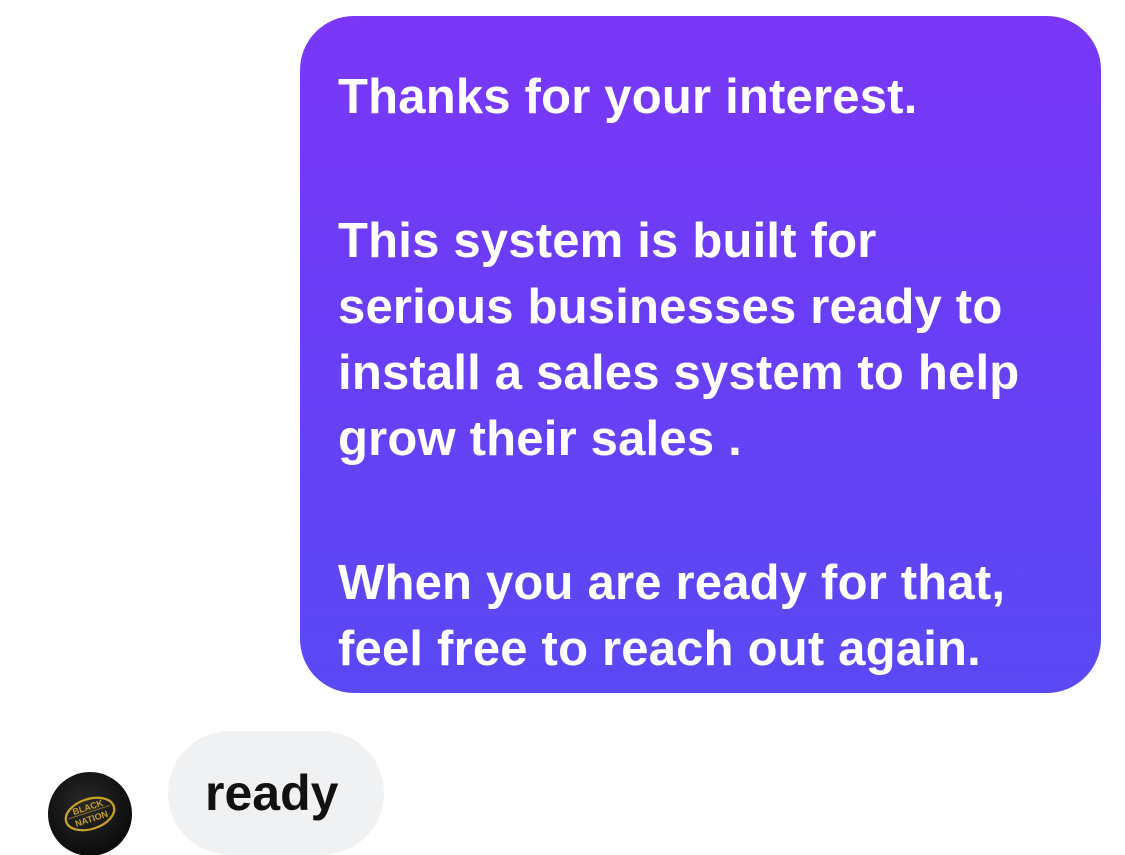 This screenshot has height=855, width=1125. Describe the element at coordinates (659, 649) in the screenshot. I see `message-text-line: feel free to reach out again.` at that location.